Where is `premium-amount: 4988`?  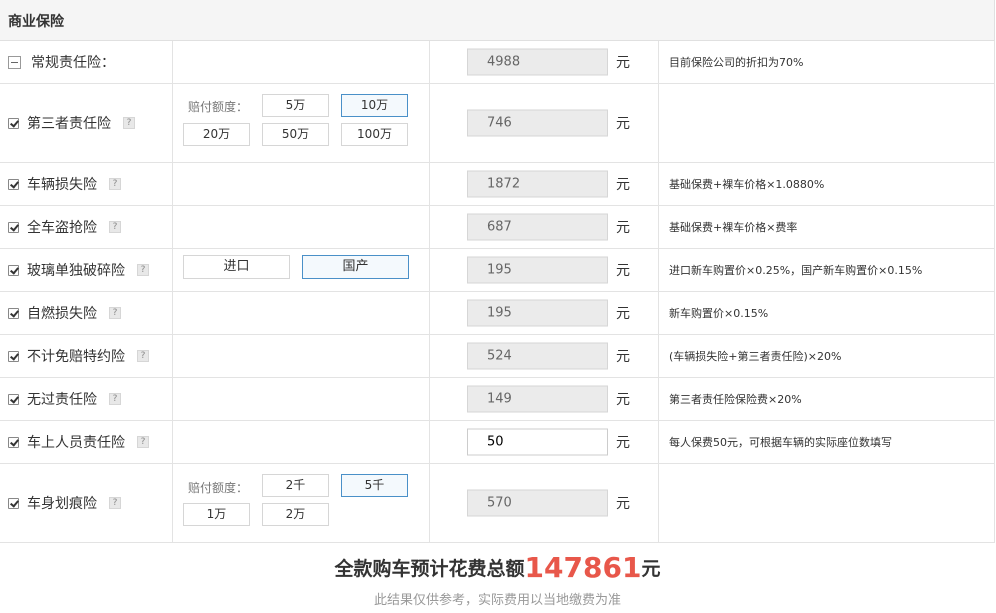 premium-amount: 4988 is located at coordinates (537, 62).